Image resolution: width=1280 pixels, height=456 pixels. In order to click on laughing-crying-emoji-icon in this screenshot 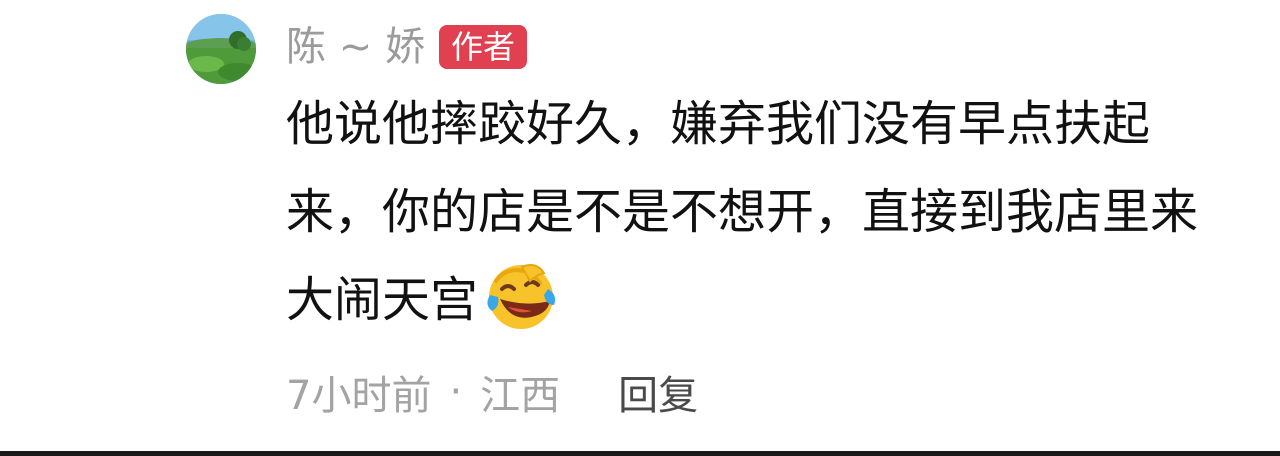, I will do `click(521, 295)`.